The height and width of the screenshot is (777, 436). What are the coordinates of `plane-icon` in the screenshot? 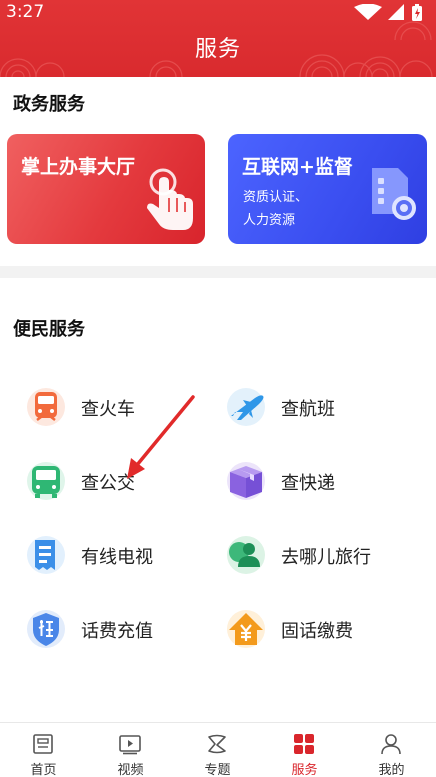 It's located at (246, 407).